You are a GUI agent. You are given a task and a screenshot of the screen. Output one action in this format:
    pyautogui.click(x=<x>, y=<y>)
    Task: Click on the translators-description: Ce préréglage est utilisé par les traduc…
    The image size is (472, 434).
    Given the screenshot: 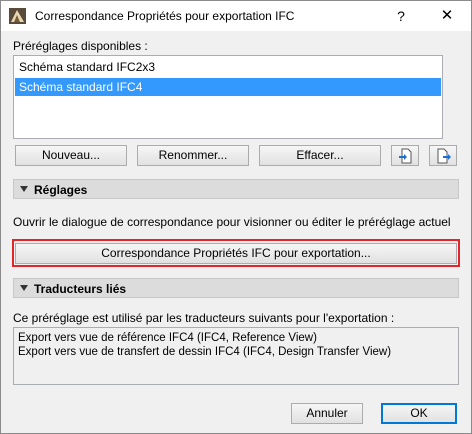 What is the action you would take?
    pyautogui.click(x=204, y=318)
    